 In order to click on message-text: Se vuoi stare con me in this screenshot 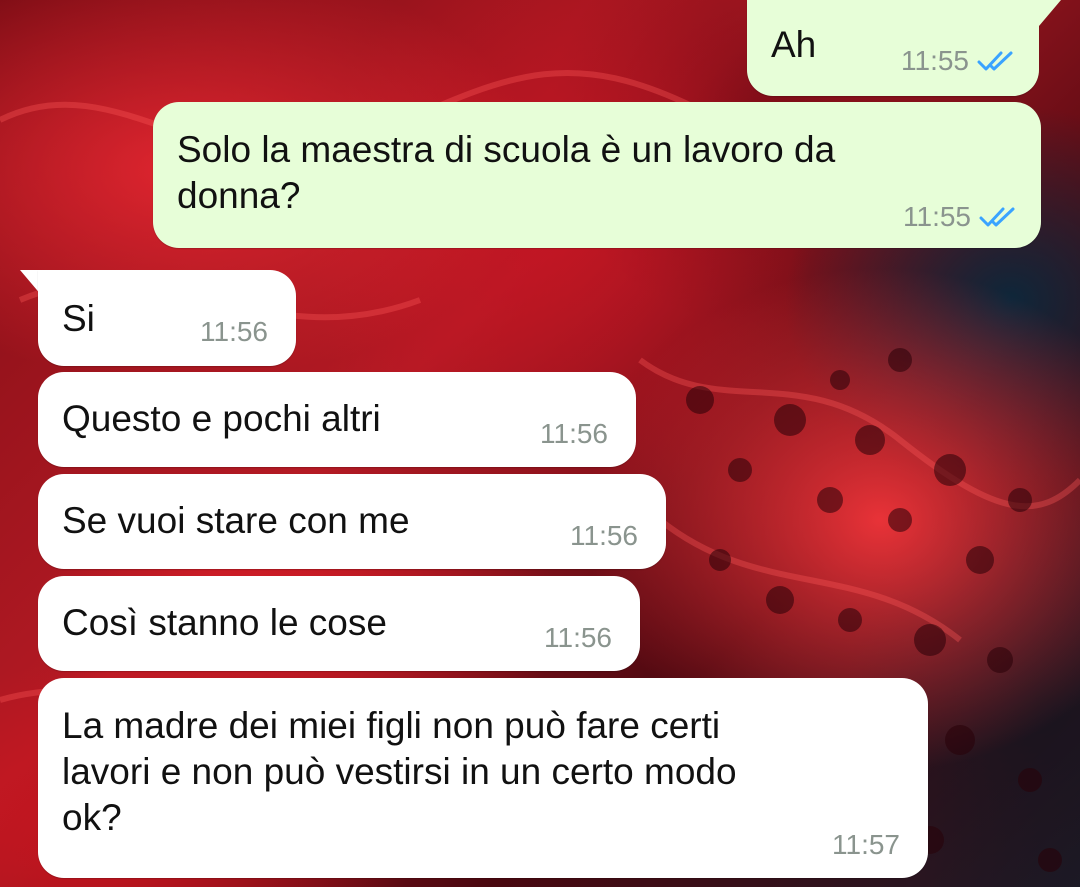, I will do `click(236, 520)`.